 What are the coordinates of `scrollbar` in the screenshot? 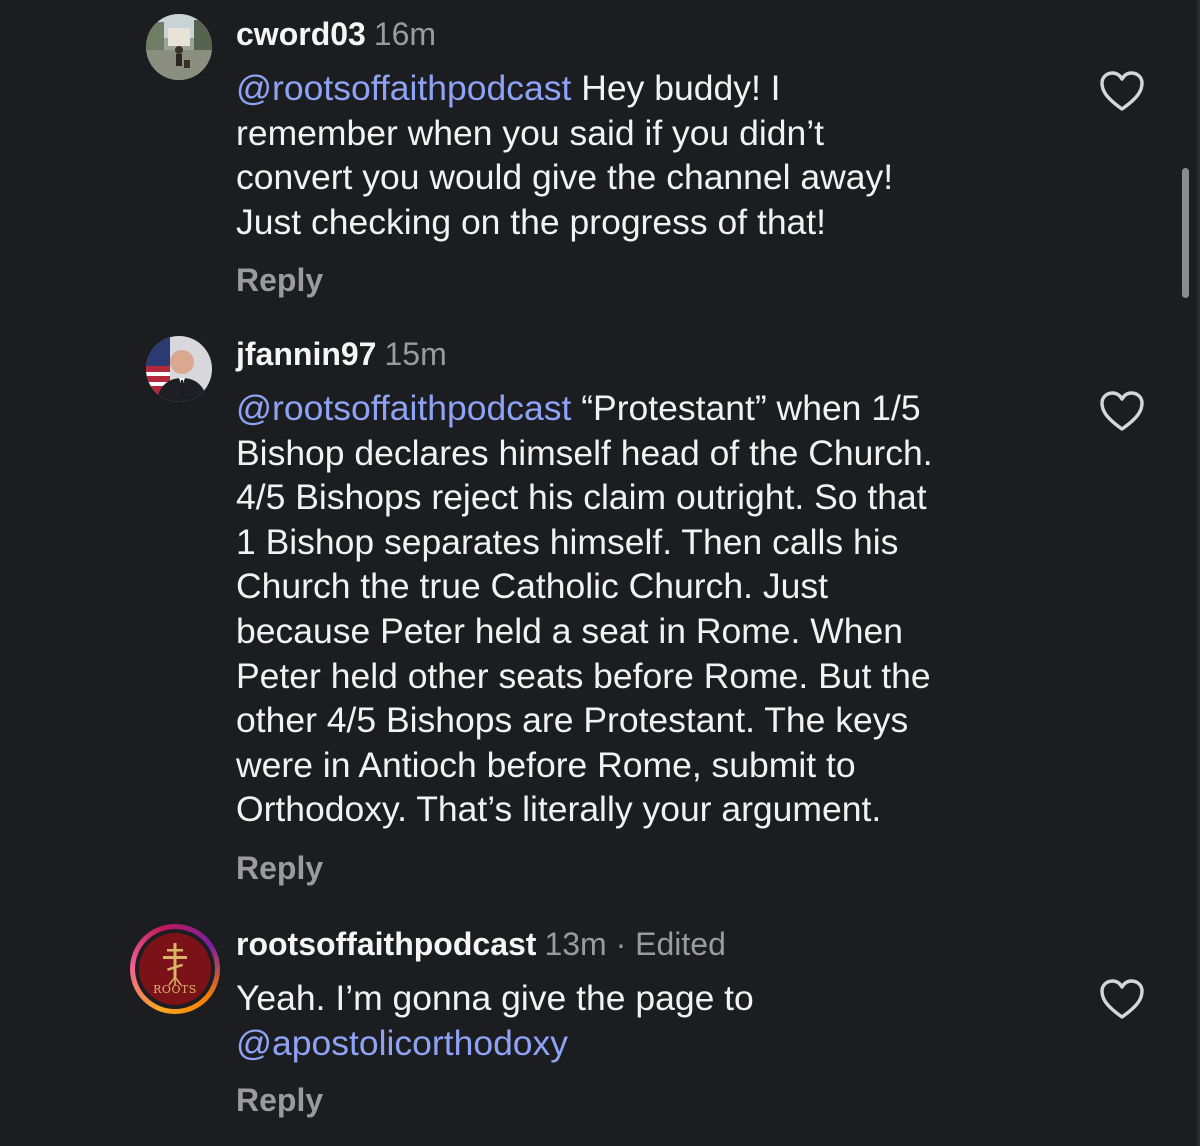 It's located at (1185, 233).